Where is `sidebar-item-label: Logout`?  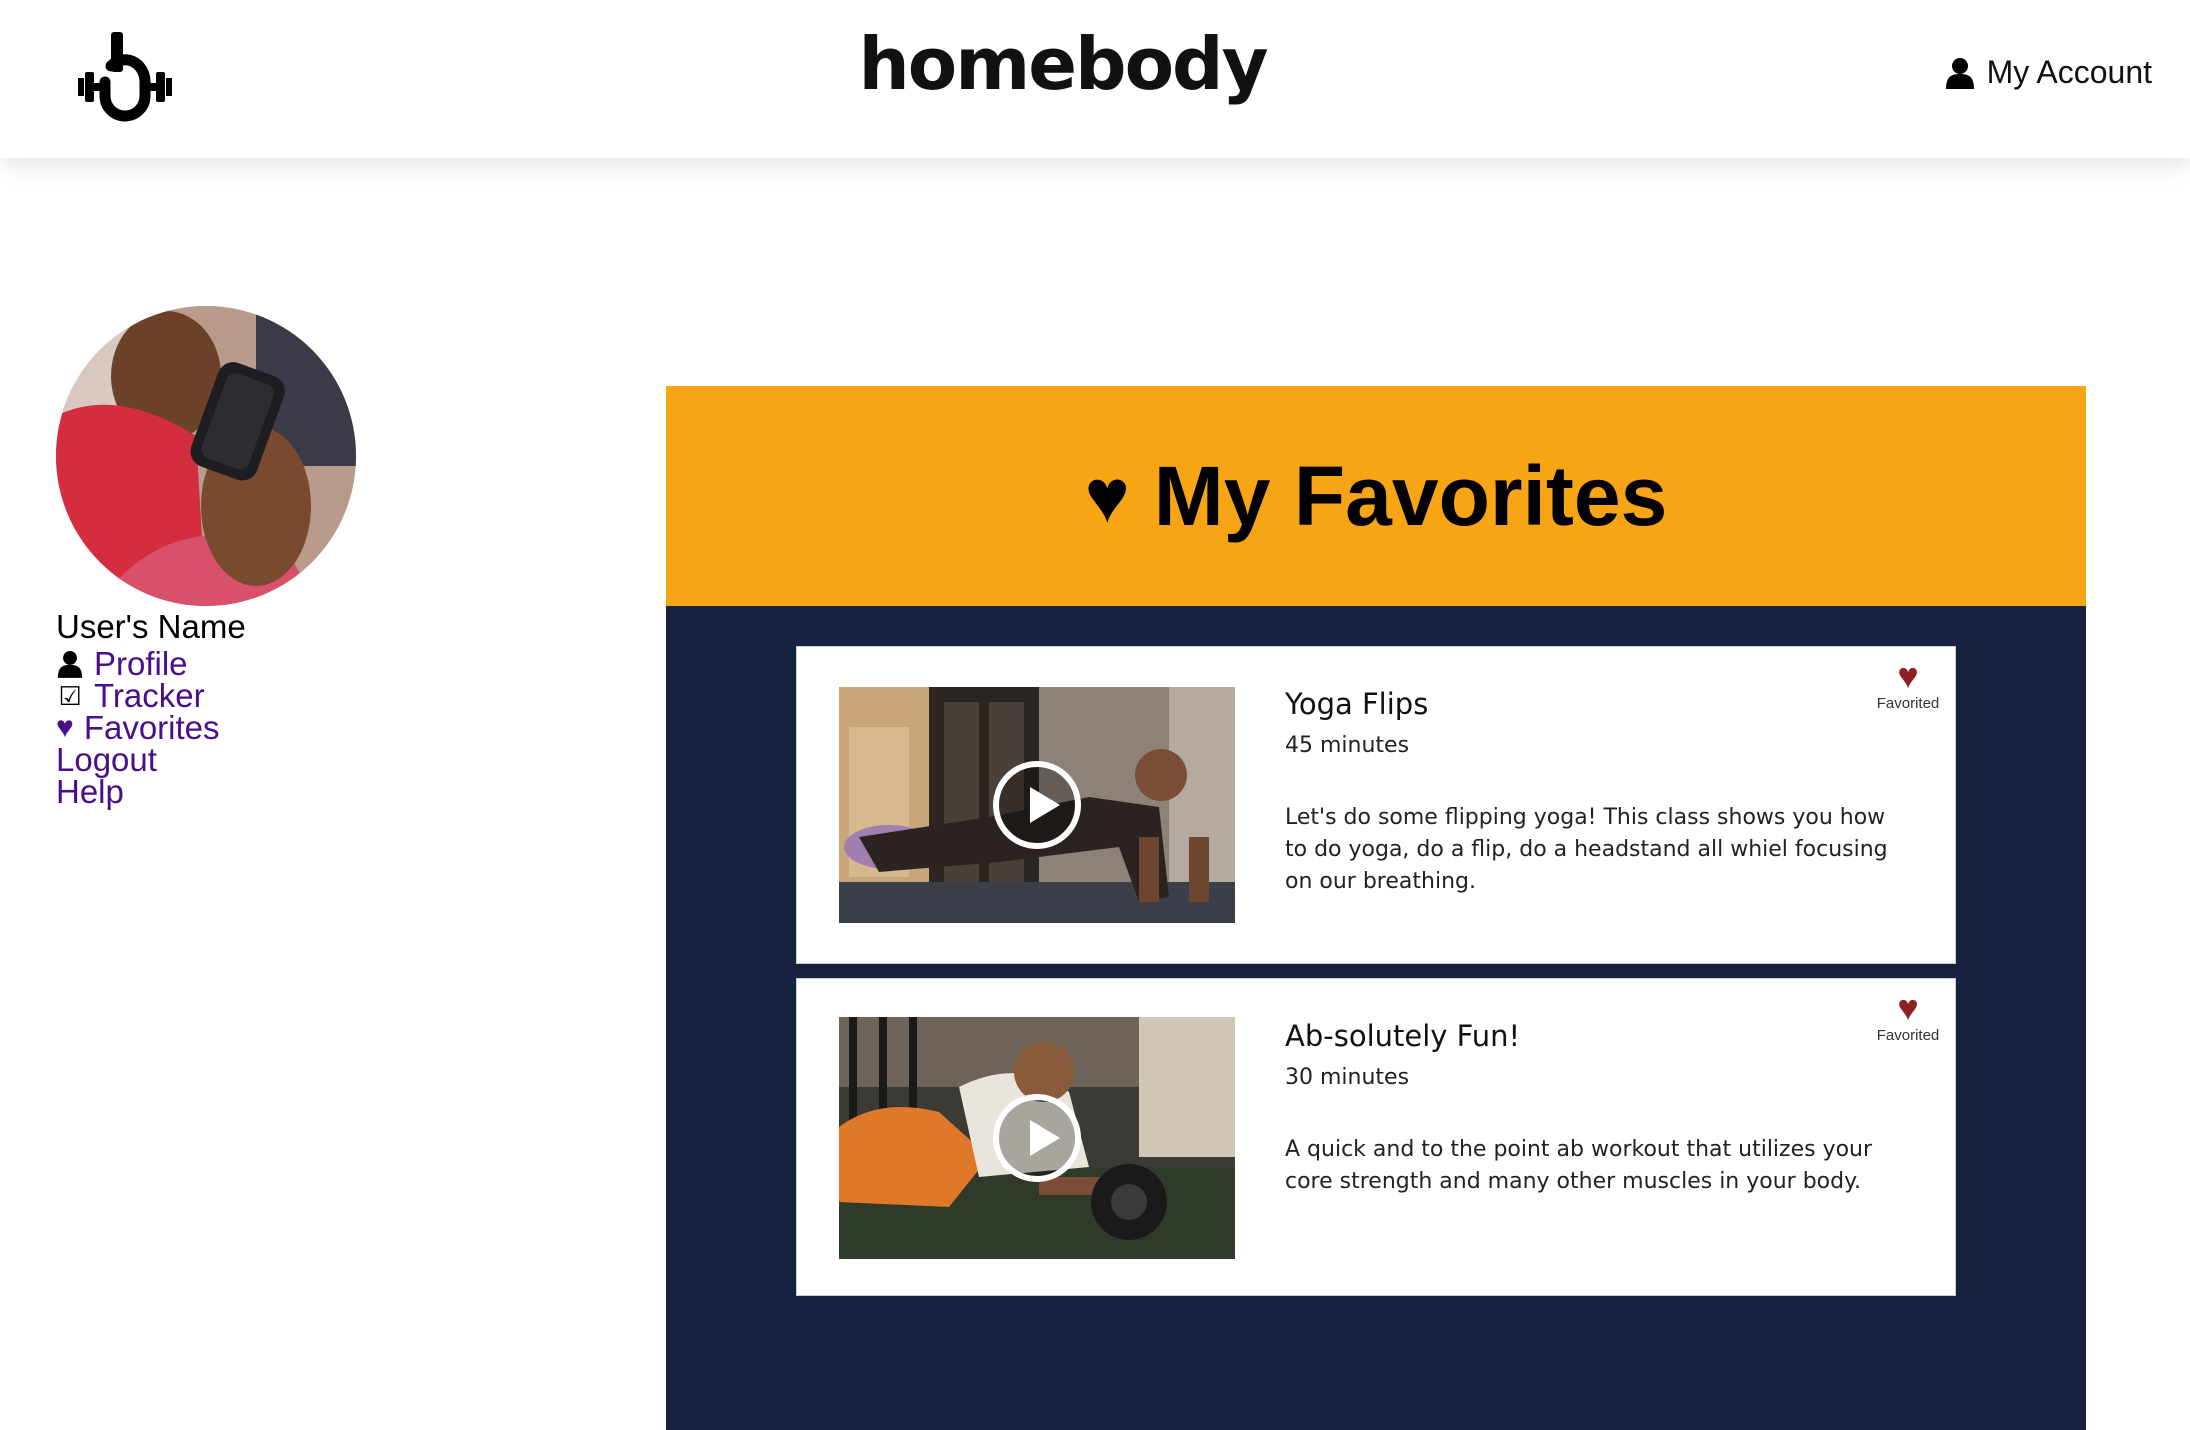
sidebar-item-label: Logout is located at coordinates (106, 759).